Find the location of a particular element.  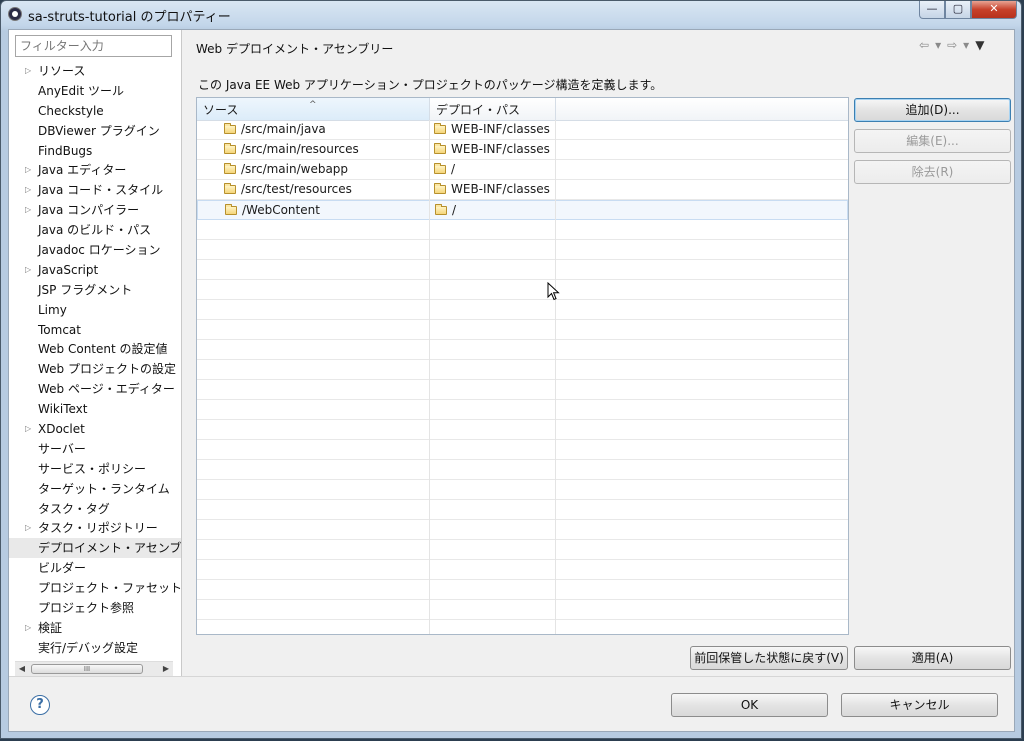

source-path: /src/main/java is located at coordinates (283, 129).